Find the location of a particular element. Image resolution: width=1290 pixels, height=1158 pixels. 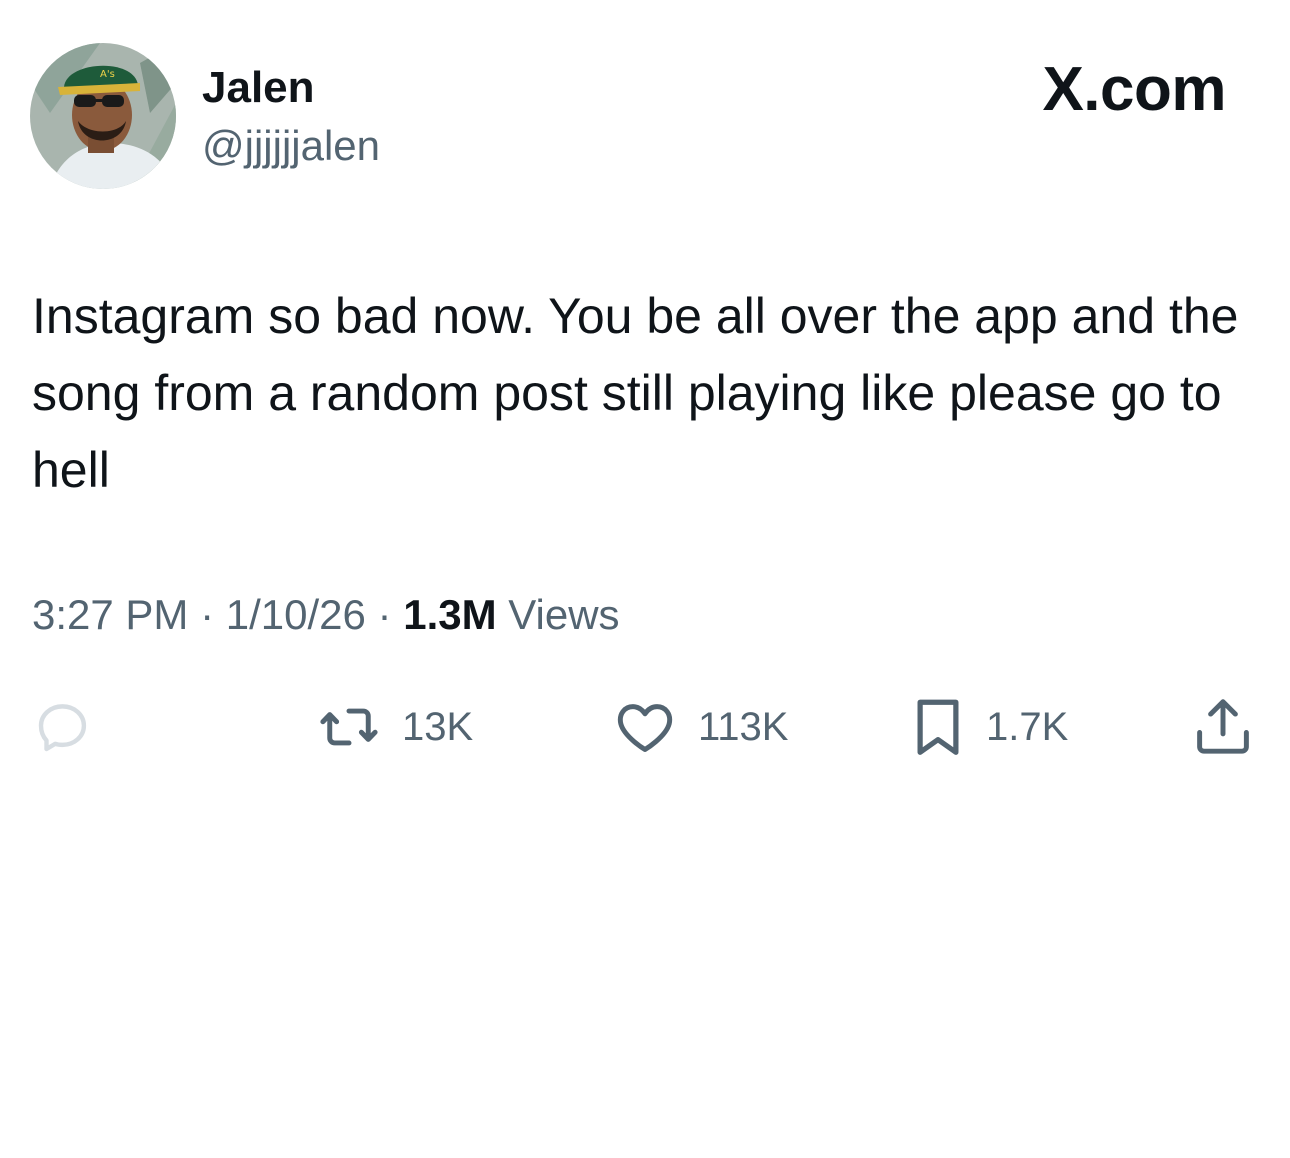

retweet-count: 13K is located at coordinates (438, 727).